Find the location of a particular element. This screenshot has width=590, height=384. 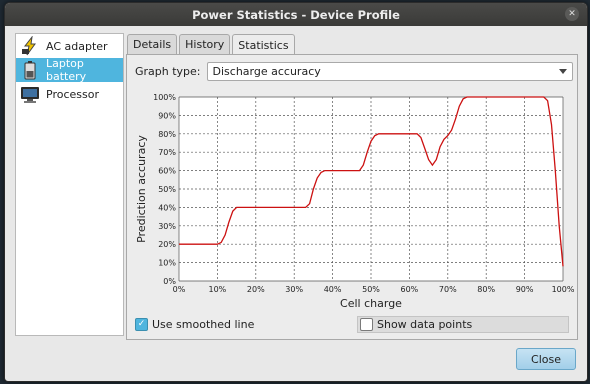

x-tick-label: 10% is located at coordinates (218, 289).